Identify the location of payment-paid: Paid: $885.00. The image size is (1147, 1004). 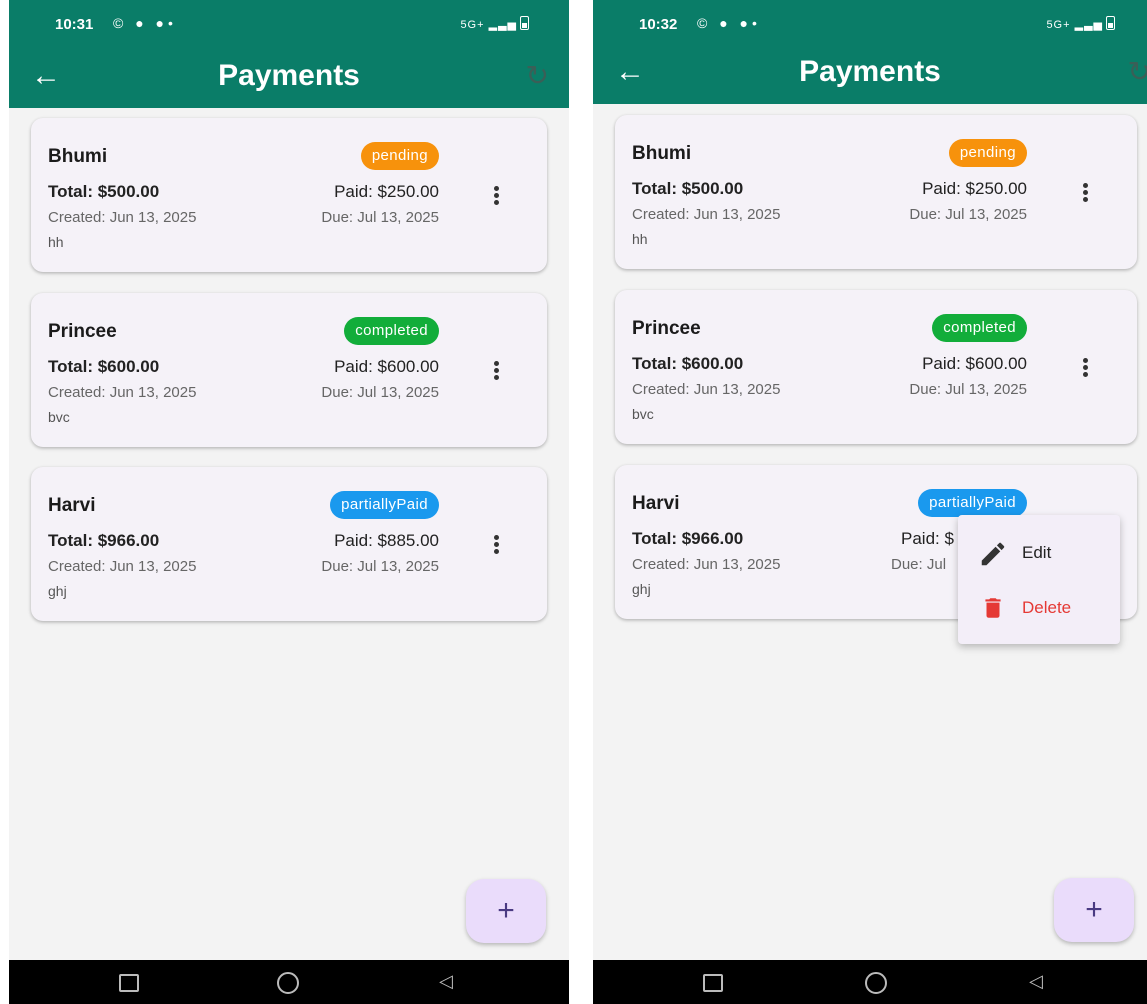
(386, 540).